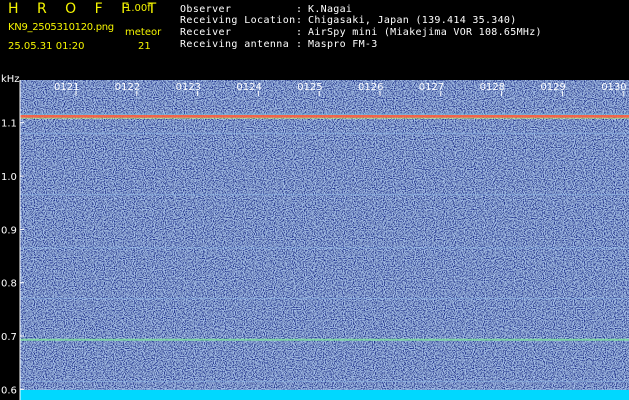  I want to click on meta-label-antenna: Receiving antenna, so click(235, 44).